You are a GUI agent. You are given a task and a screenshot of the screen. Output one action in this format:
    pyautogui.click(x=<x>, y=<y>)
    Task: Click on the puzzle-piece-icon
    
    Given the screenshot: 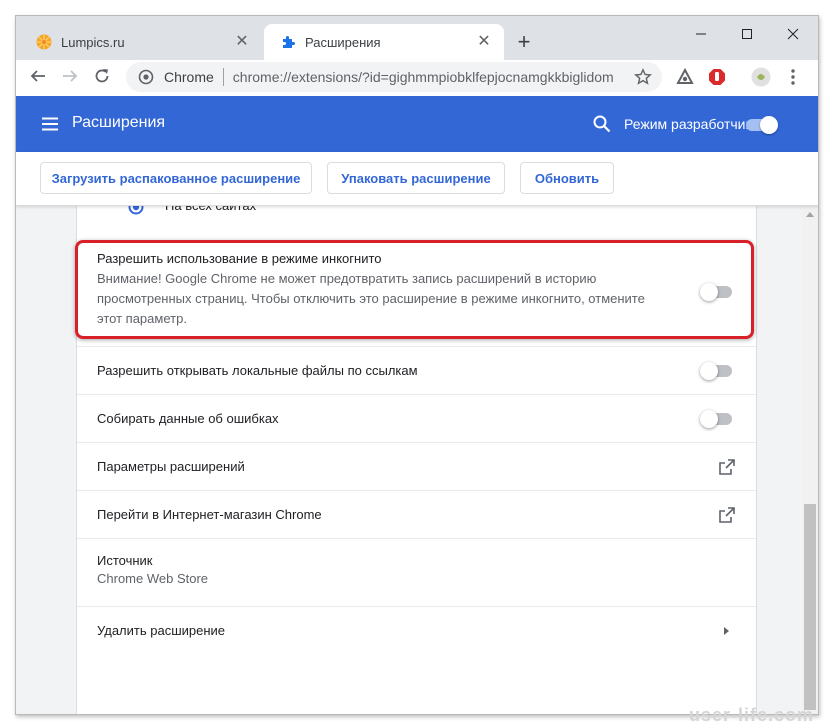 What is the action you would take?
    pyautogui.click(x=289, y=42)
    